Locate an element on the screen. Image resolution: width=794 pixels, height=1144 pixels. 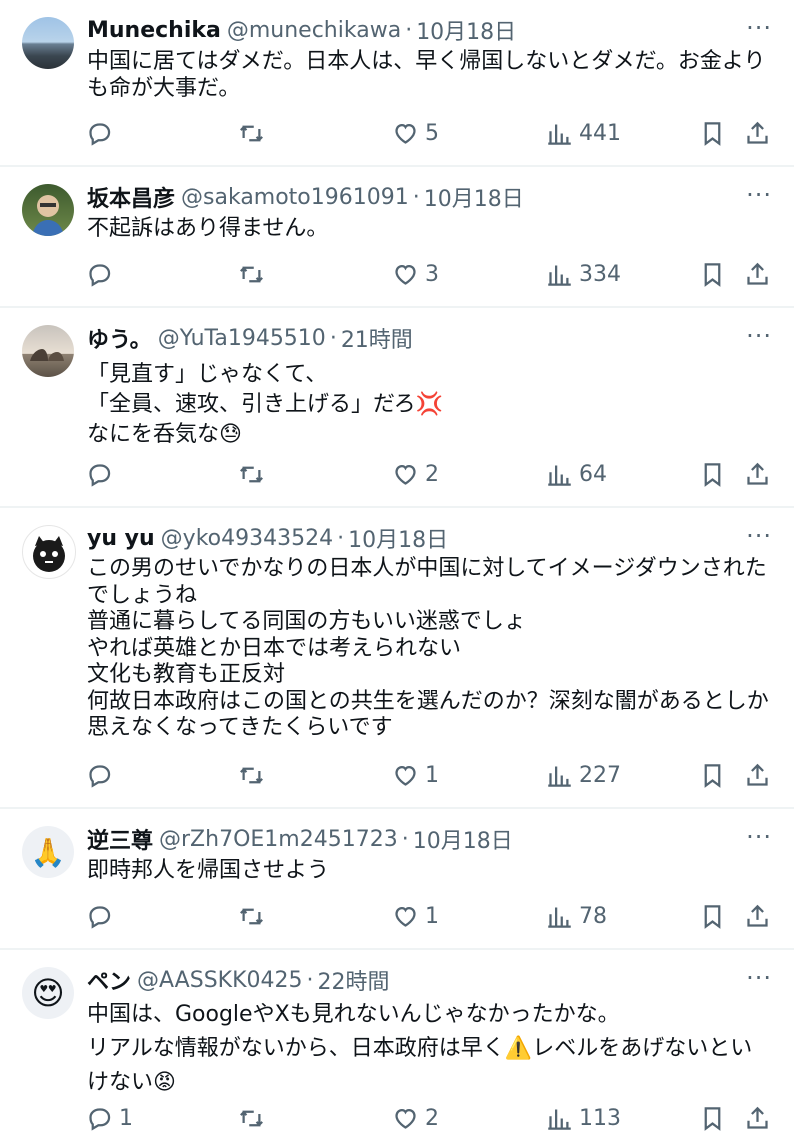
avatar: 🙏 is located at coordinates (48, 852).